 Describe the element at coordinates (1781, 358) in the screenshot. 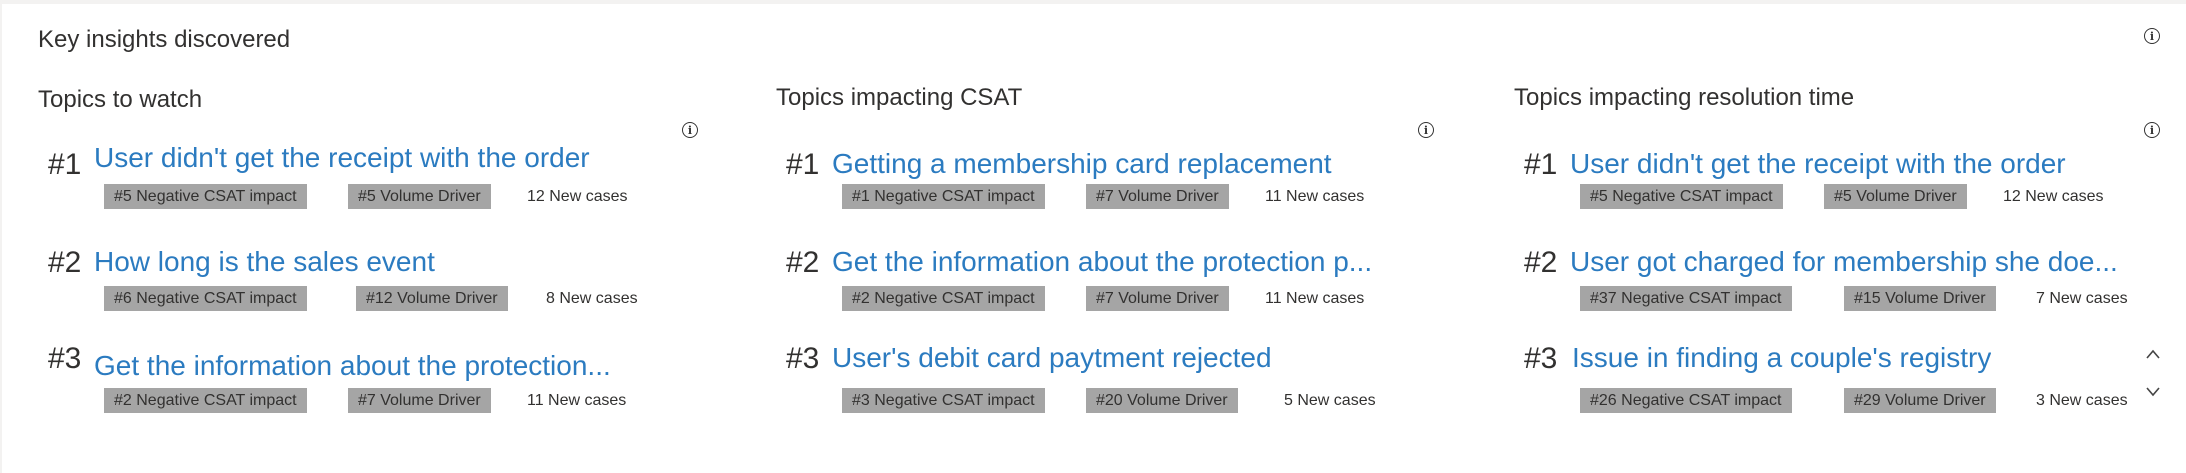

I see `topic-link: Issue in finding a couple's registry` at that location.